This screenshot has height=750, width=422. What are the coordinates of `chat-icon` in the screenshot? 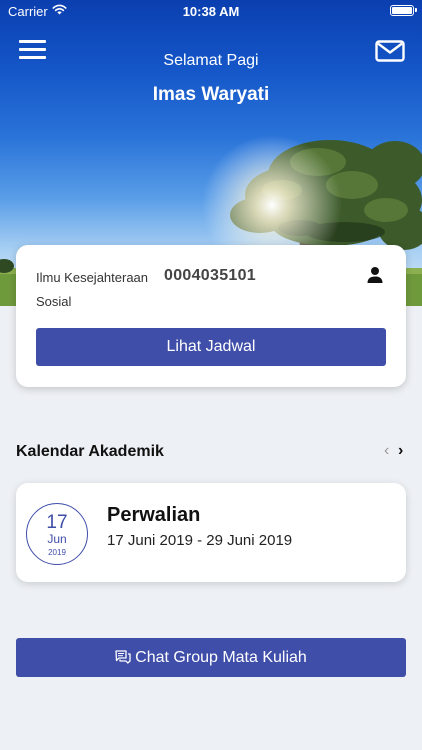 It's located at (123, 657).